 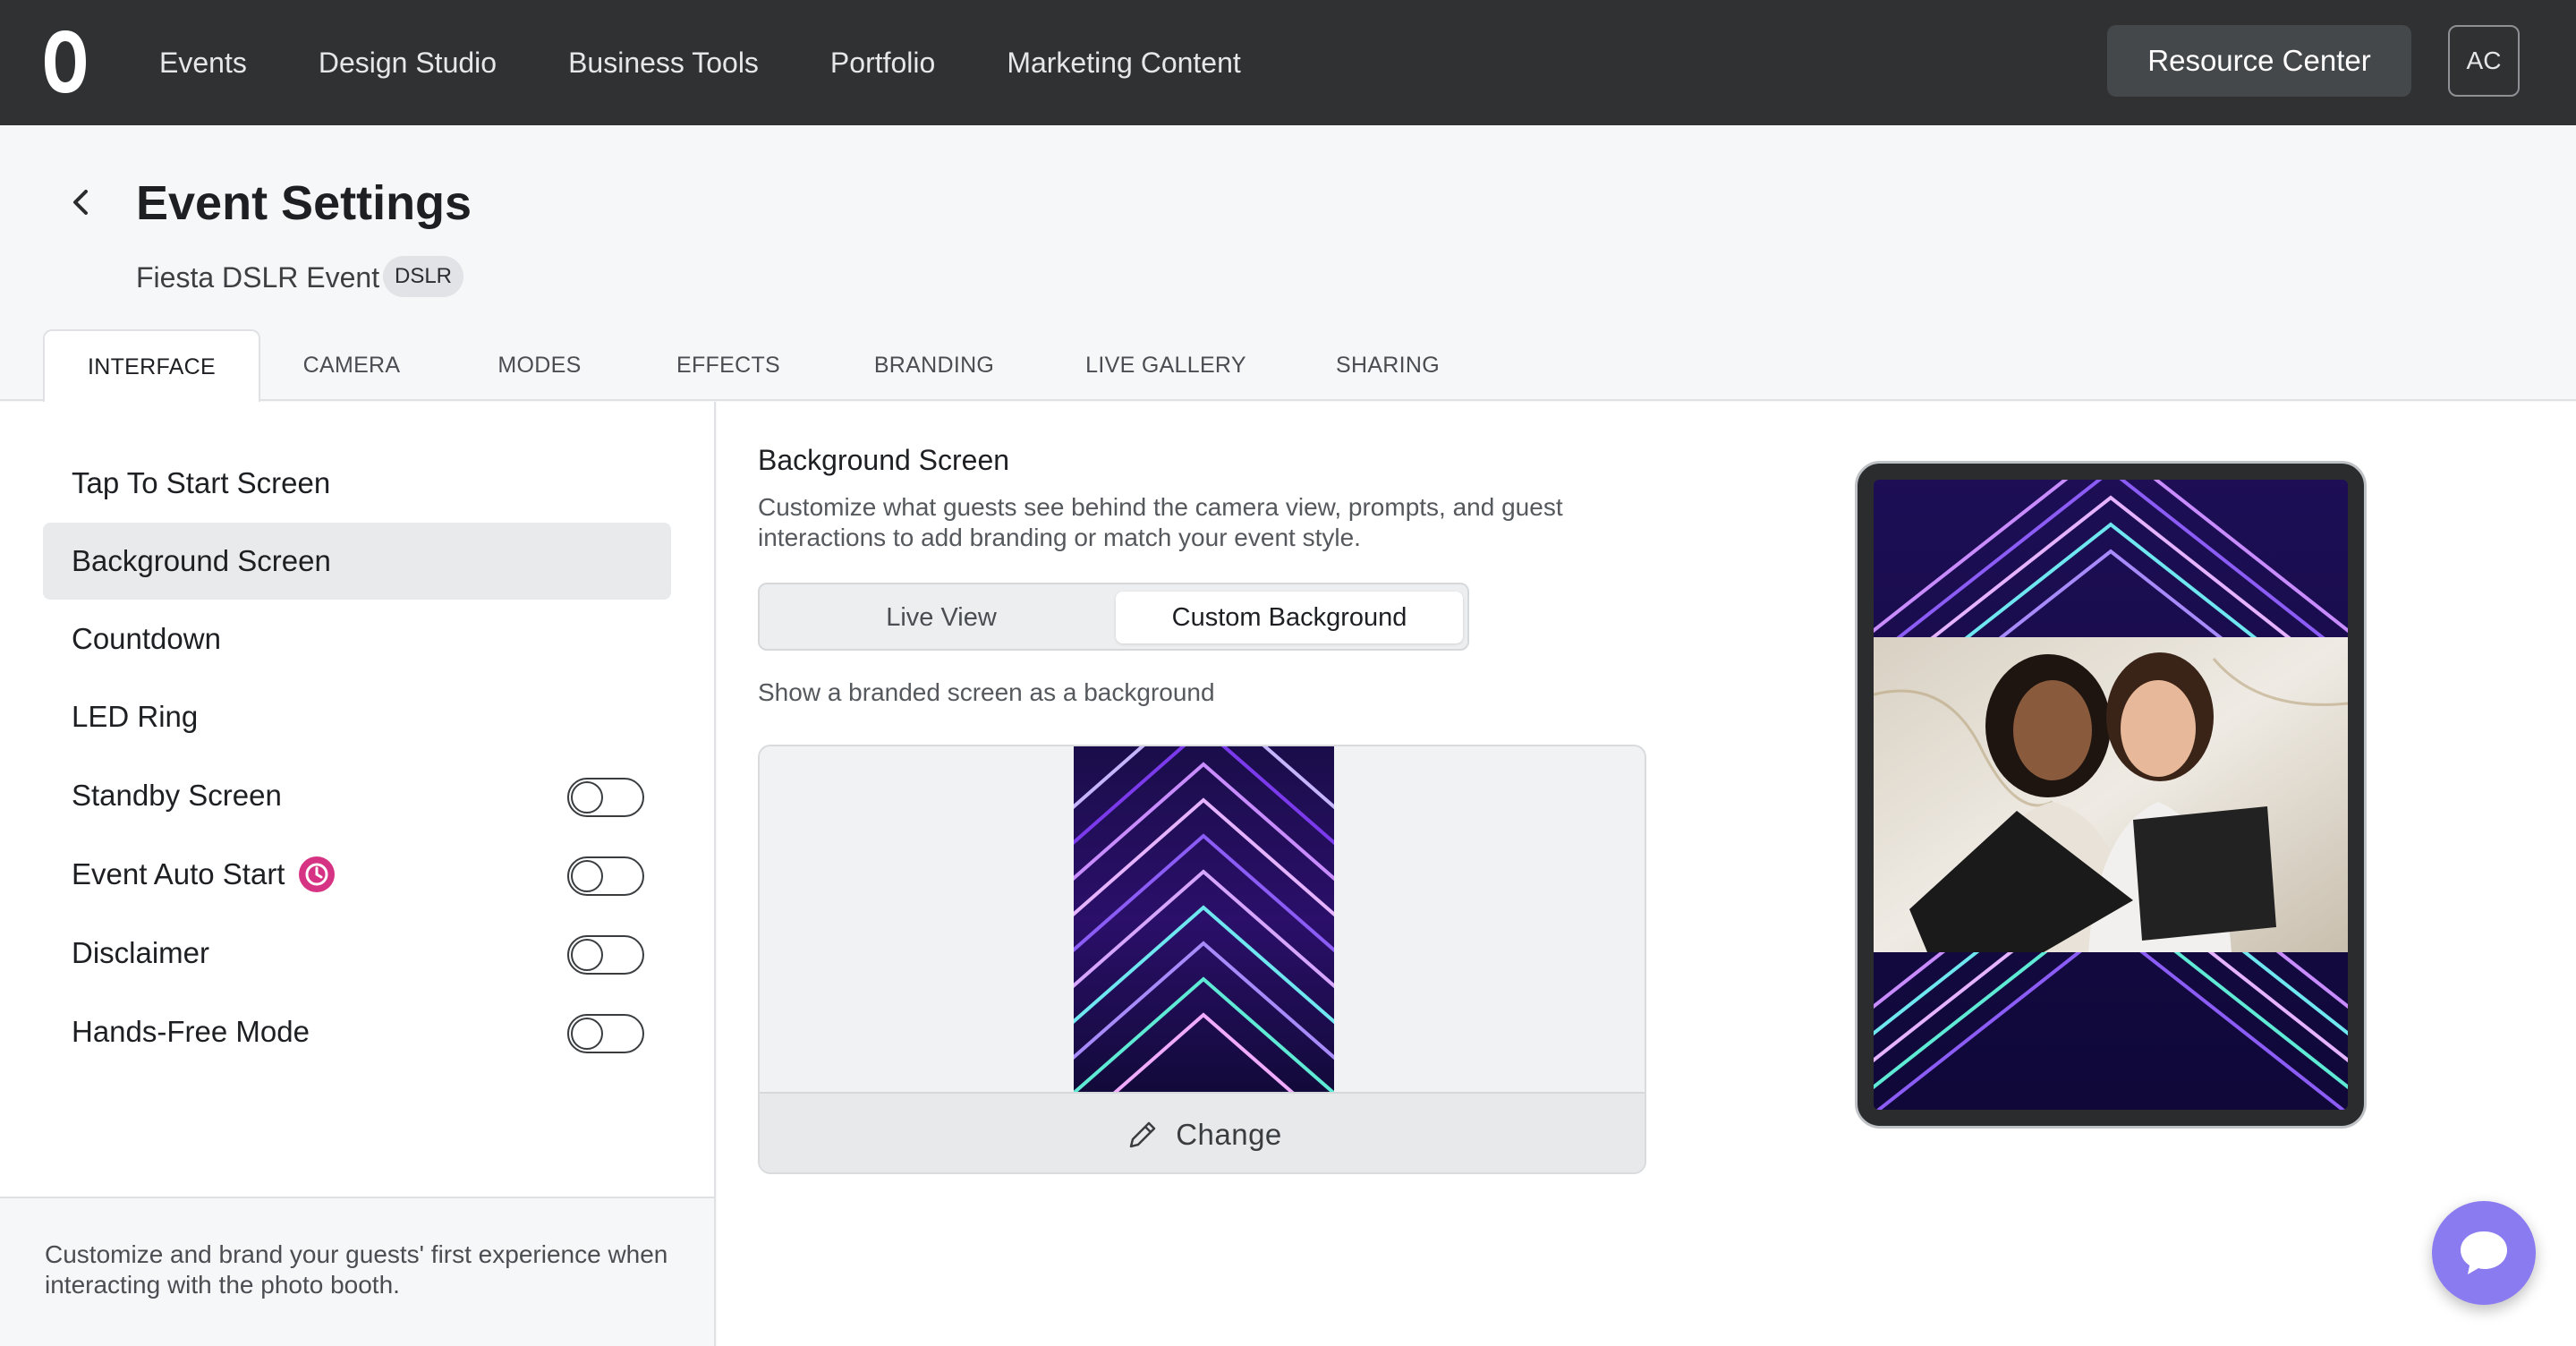 What do you see at coordinates (2259, 61) in the screenshot?
I see `resource-center-button: Resource Center` at bounding box center [2259, 61].